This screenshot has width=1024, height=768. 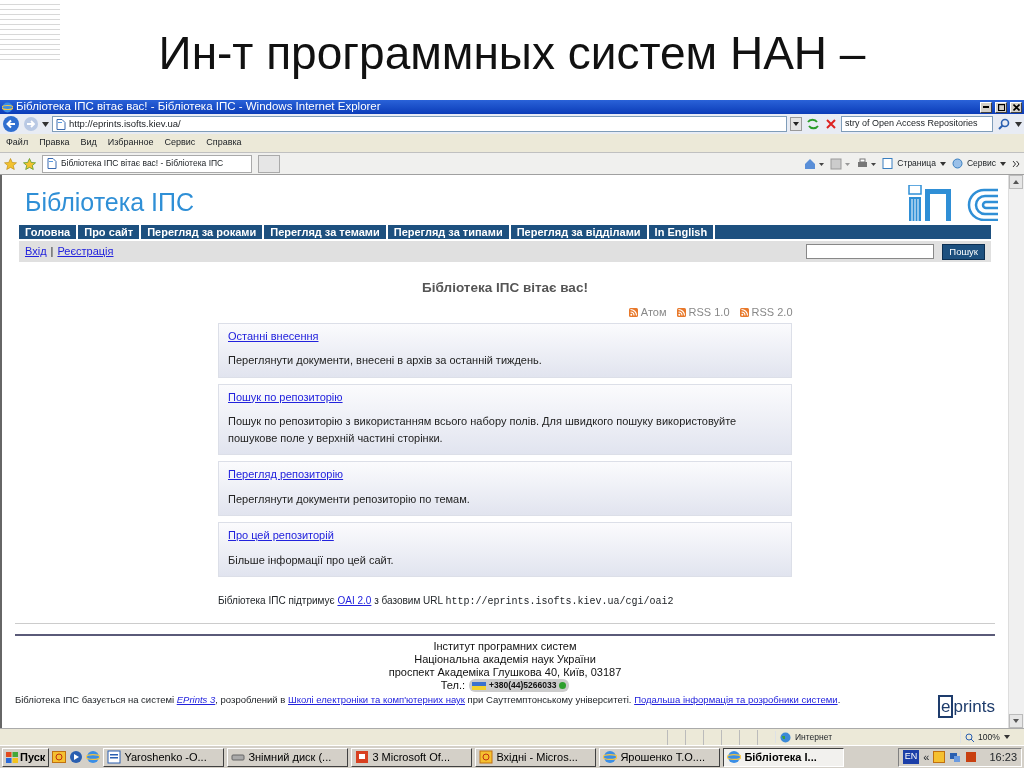 What do you see at coordinates (505, 673) in the screenshot?
I see `footer-text: проспект Академіка Глушкова 40, Київ, 03187` at bounding box center [505, 673].